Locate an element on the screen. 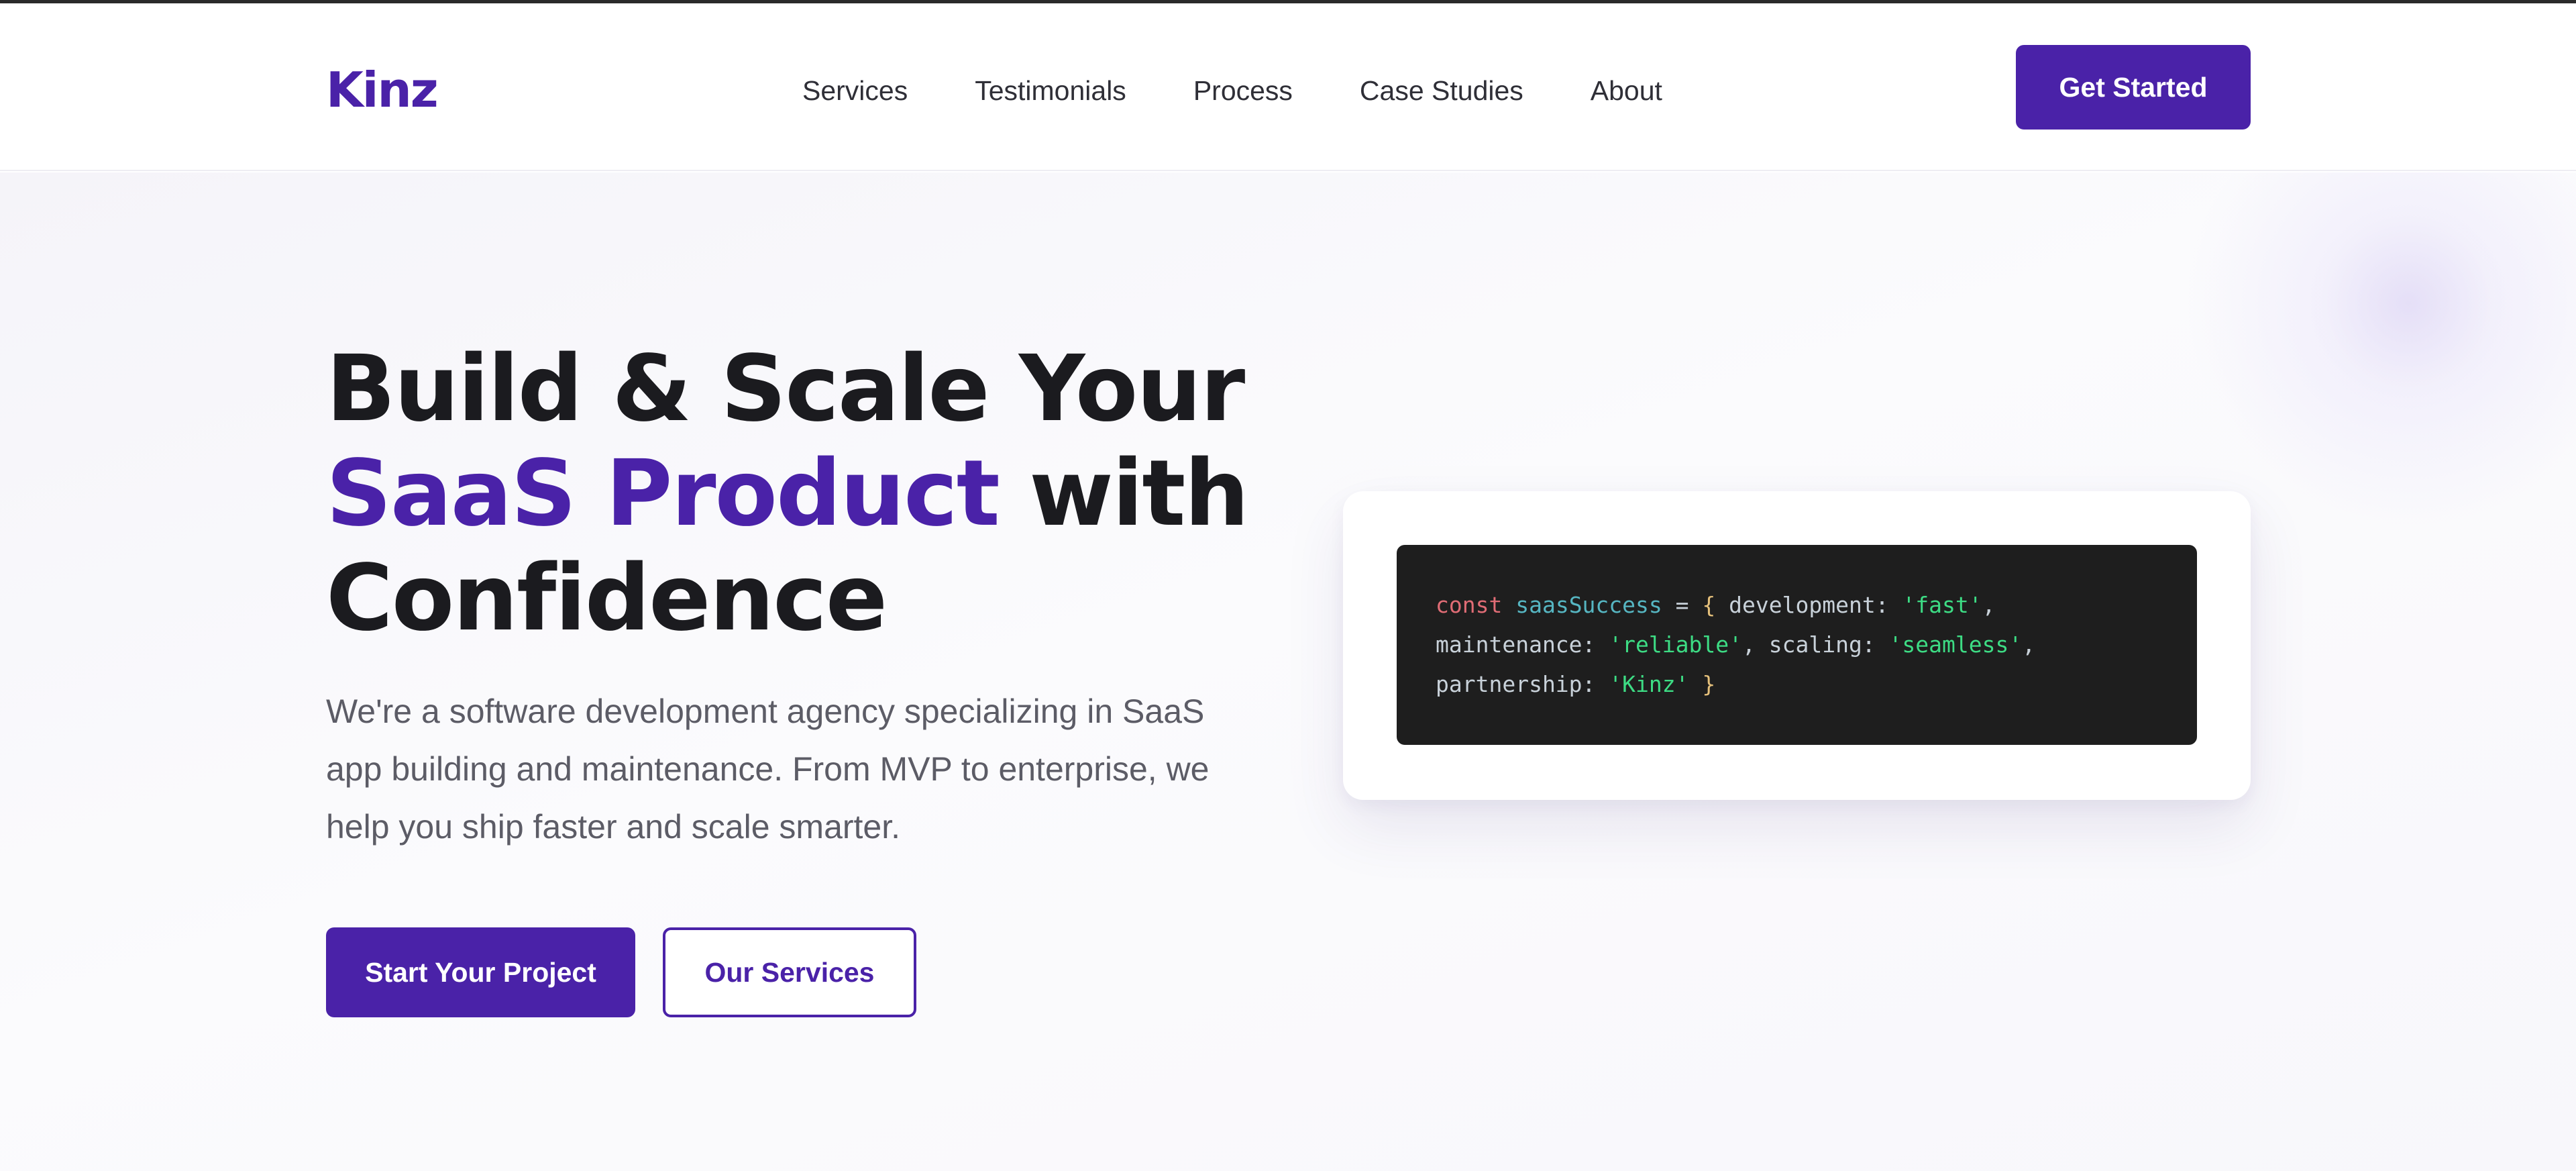 The image size is (2576, 1171). nav-link-case-studies: Case Studies is located at coordinates (1441, 90).